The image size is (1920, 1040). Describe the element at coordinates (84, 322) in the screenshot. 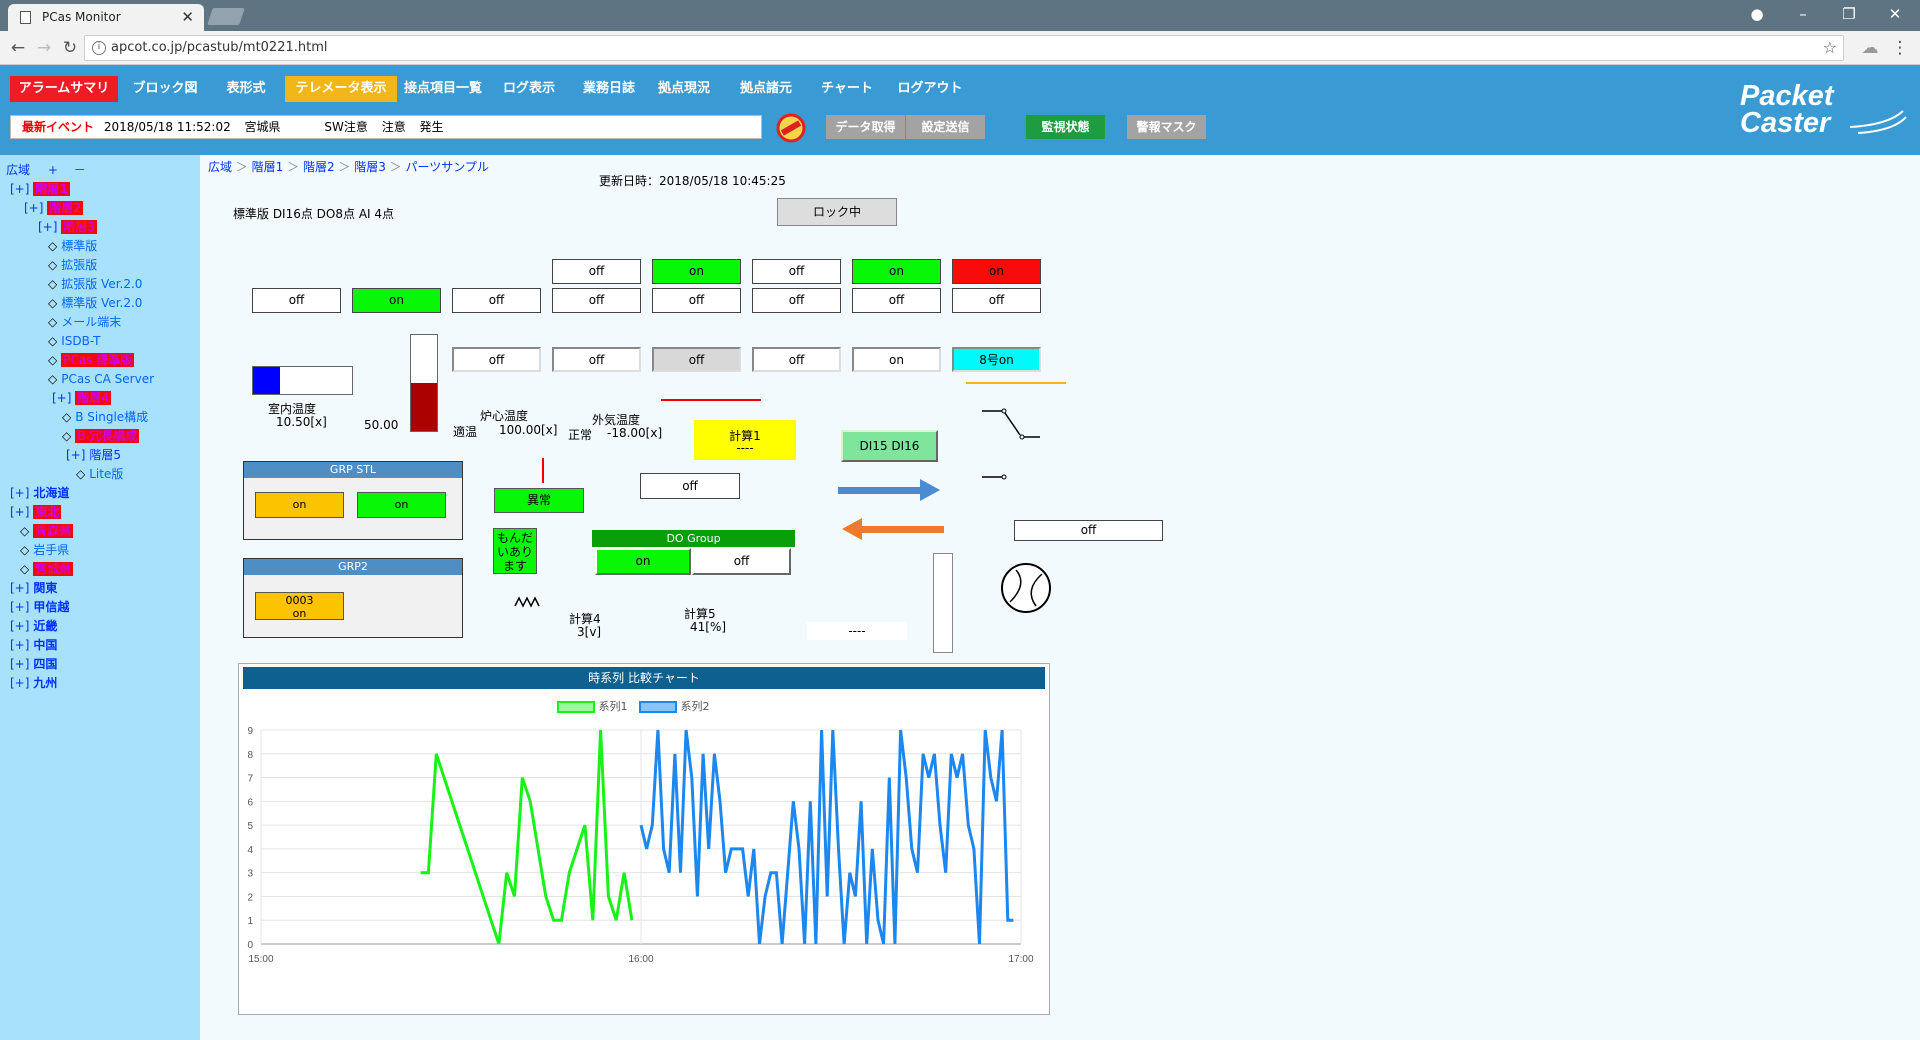

I see `tree-node: ◇ メール端末` at that location.